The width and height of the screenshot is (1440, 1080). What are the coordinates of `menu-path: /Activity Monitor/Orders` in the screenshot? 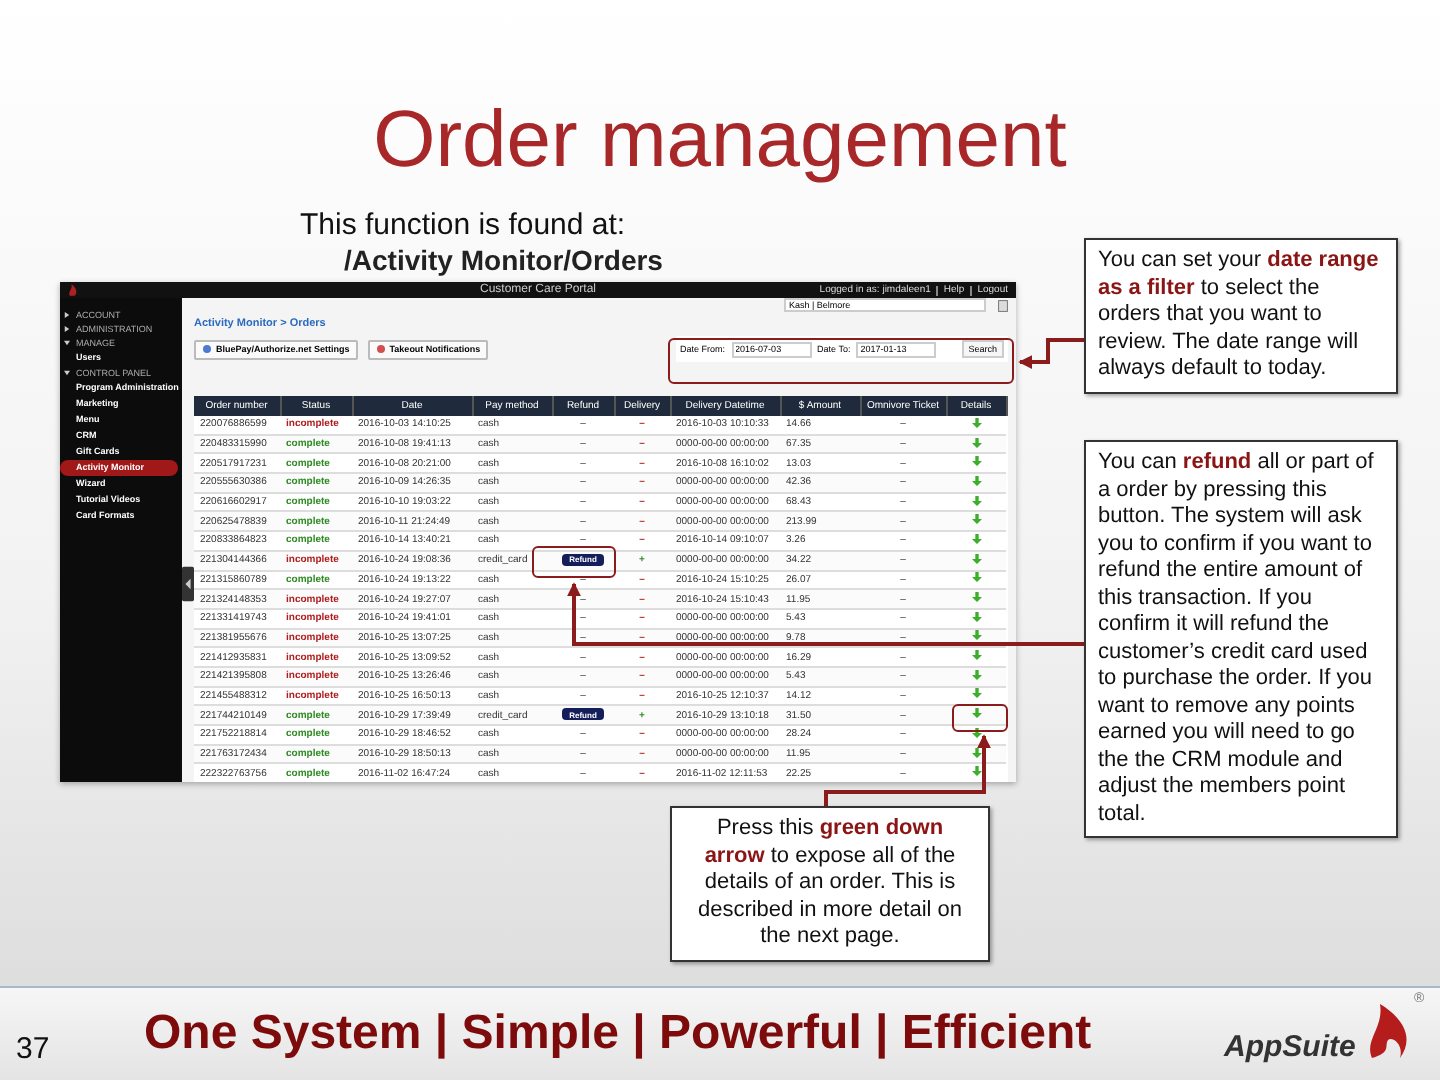 It's located at (503, 260).